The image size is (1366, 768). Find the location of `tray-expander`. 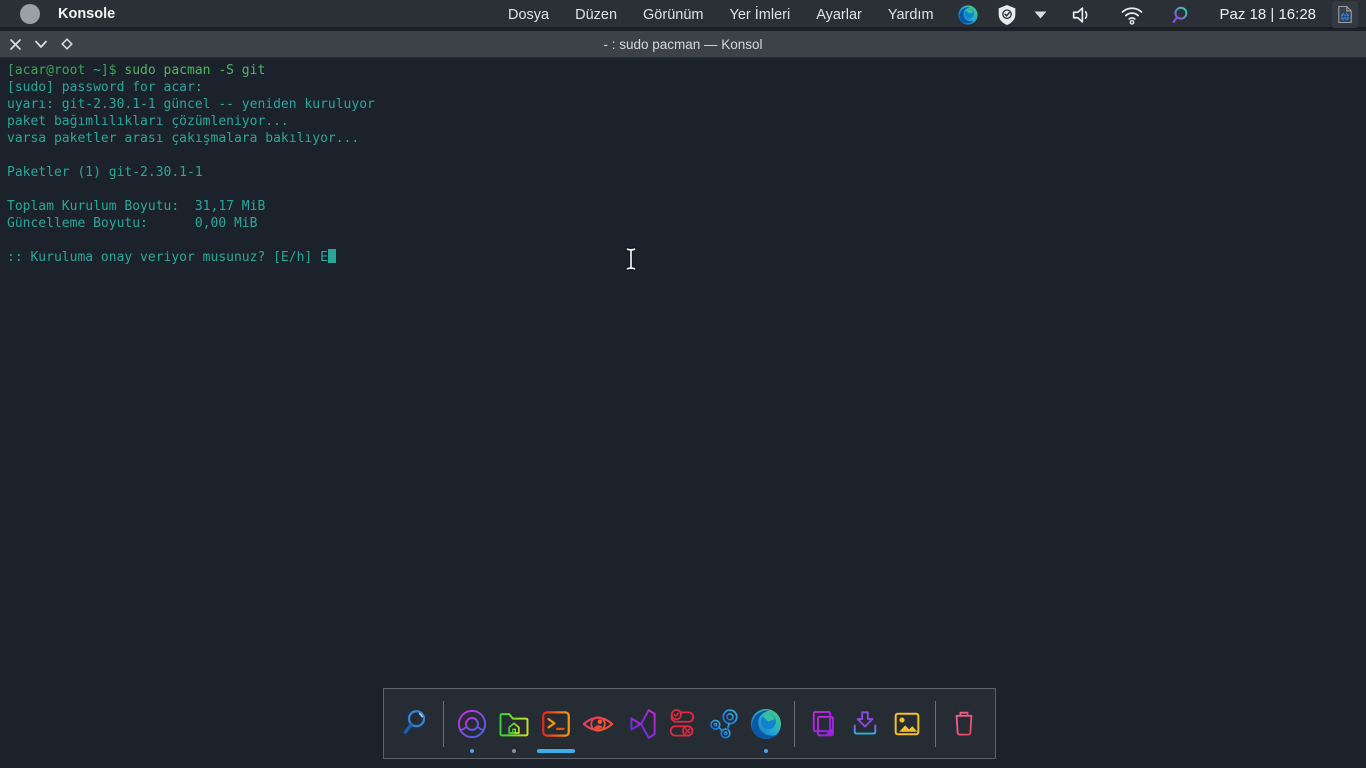

tray-expander is located at coordinates (1040, 14).